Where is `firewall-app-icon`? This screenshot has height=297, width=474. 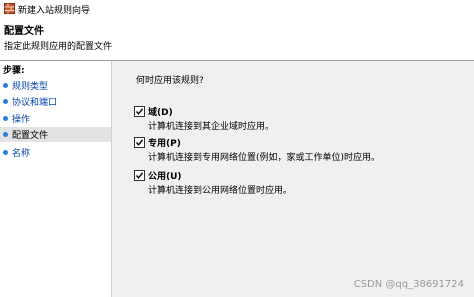
firewall-app-icon is located at coordinates (9, 8).